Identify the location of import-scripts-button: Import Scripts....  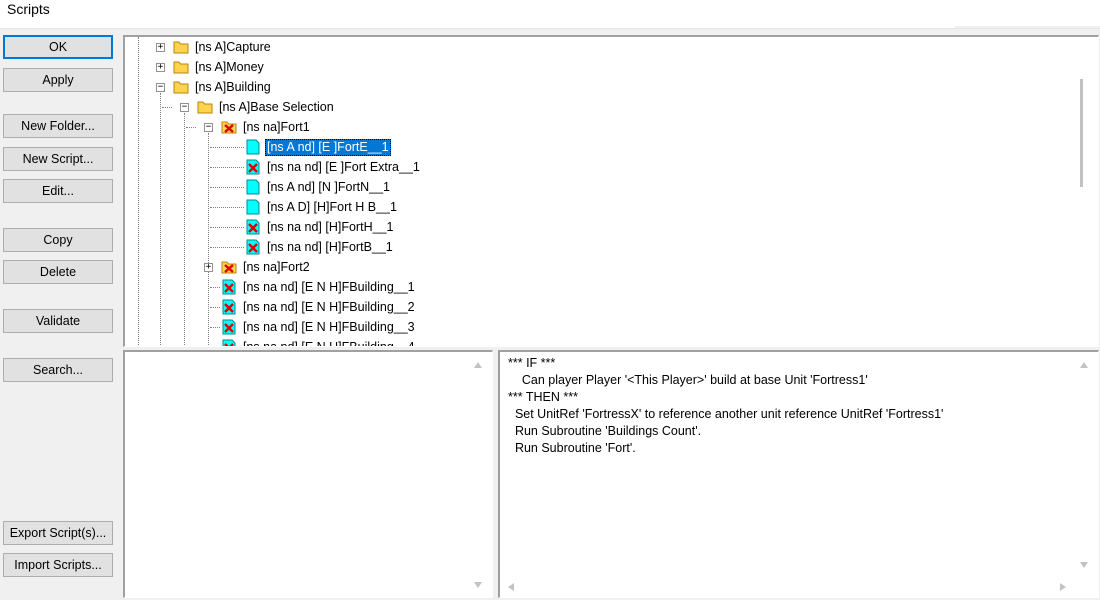
(58, 565).